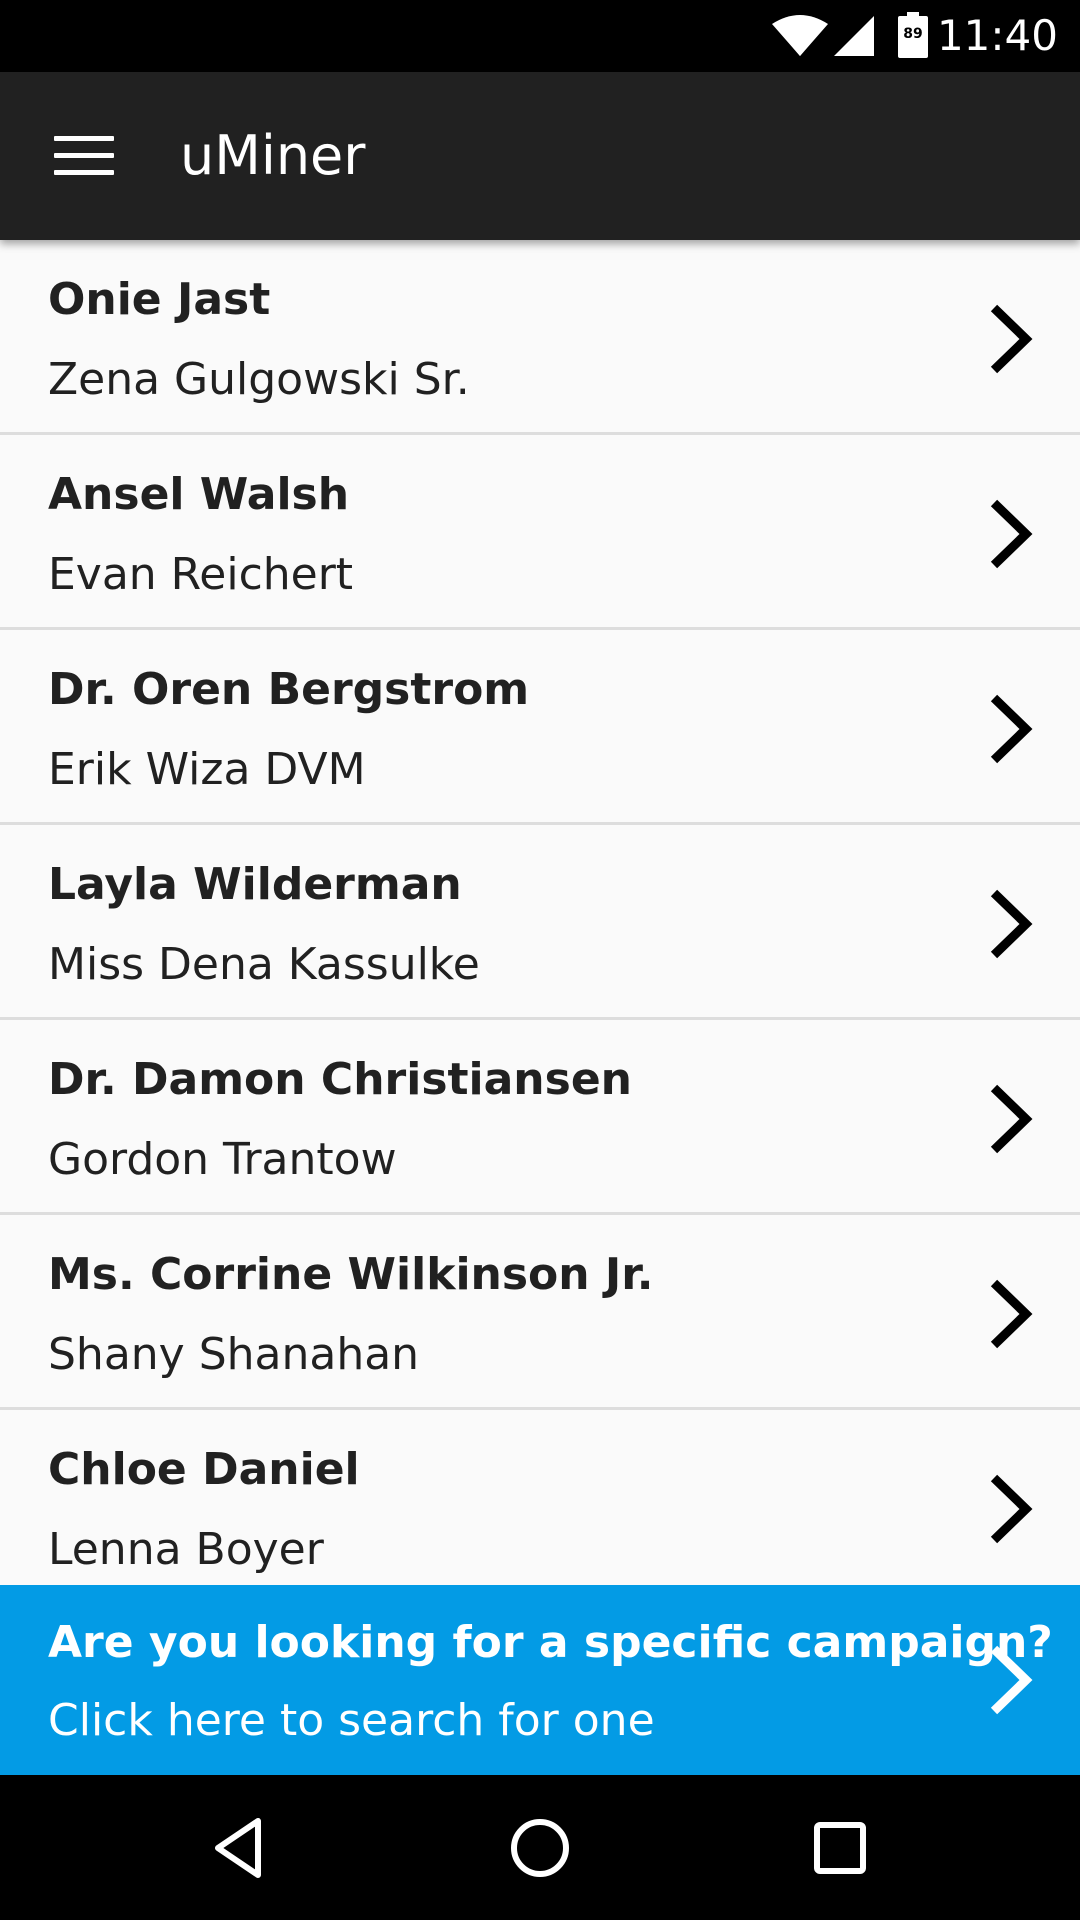 The width and height of the screenshot is (1080, 1920). What do you see at coordinates (264, 964) in the screenshot?
I see `list-item-subtitle: Miss Dena Kassulke` at bounding box center [264, 964].